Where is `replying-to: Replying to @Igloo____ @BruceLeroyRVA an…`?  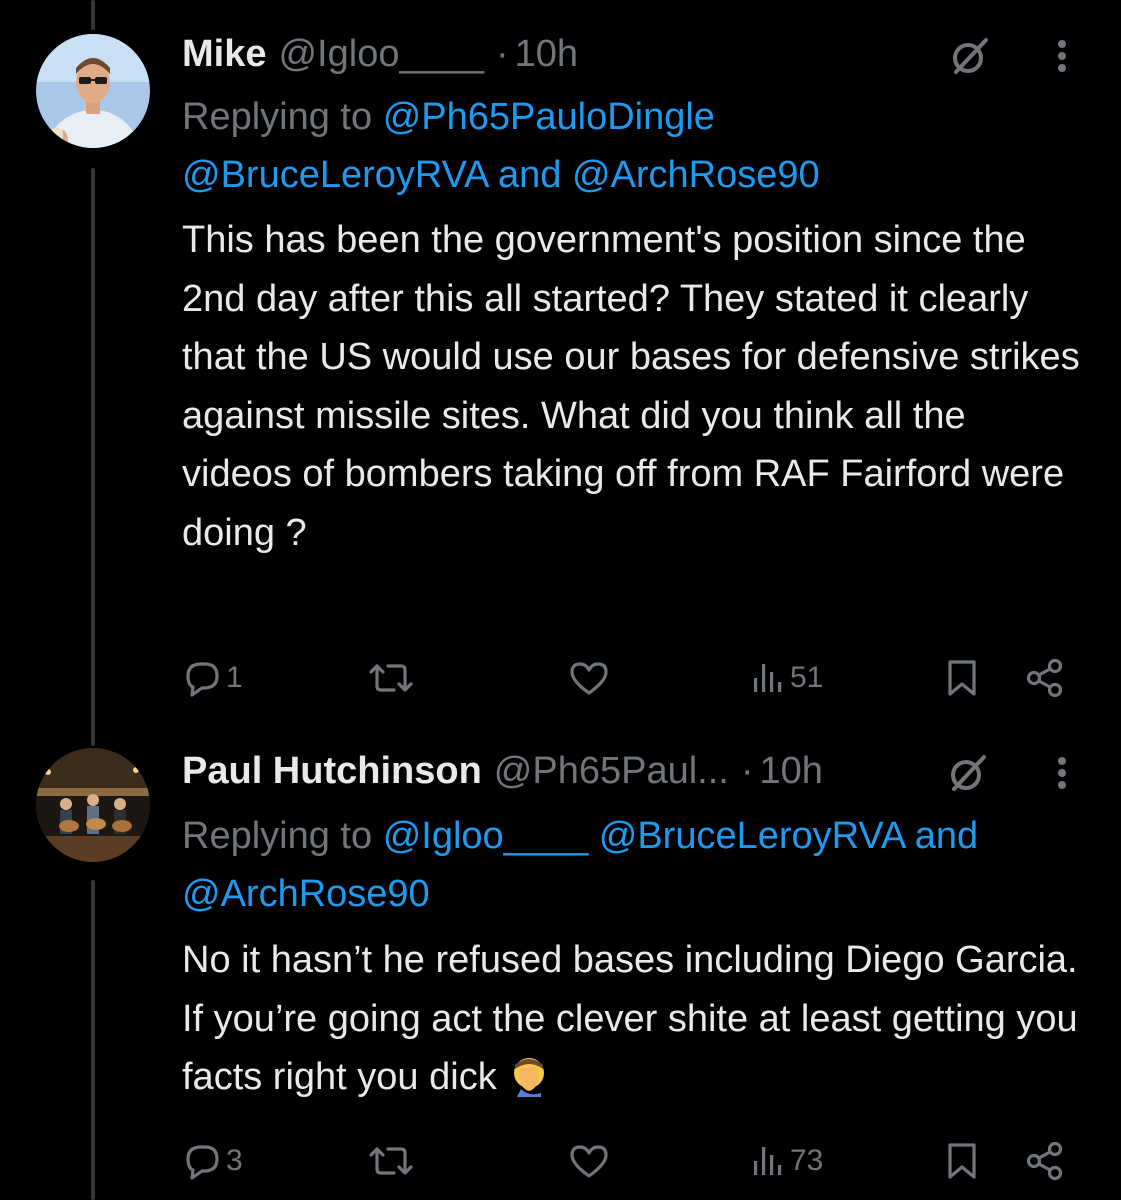 replying-to: Replying to @Igloo____ @BruceLeroyRVA an… is located at coordinates (631, 865).